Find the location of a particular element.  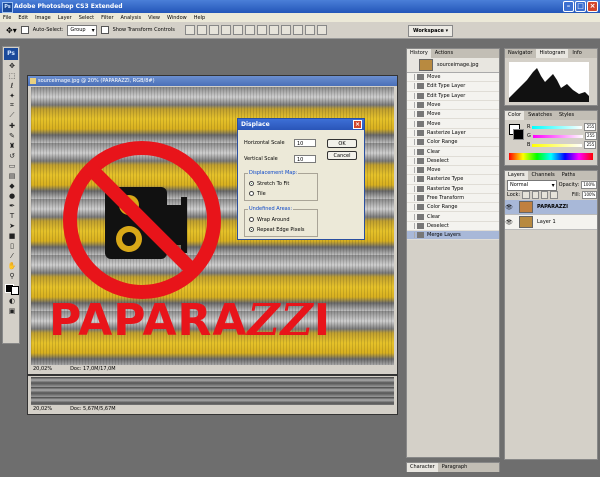

tab-paths: Paths is located at coordinates (568, 175).